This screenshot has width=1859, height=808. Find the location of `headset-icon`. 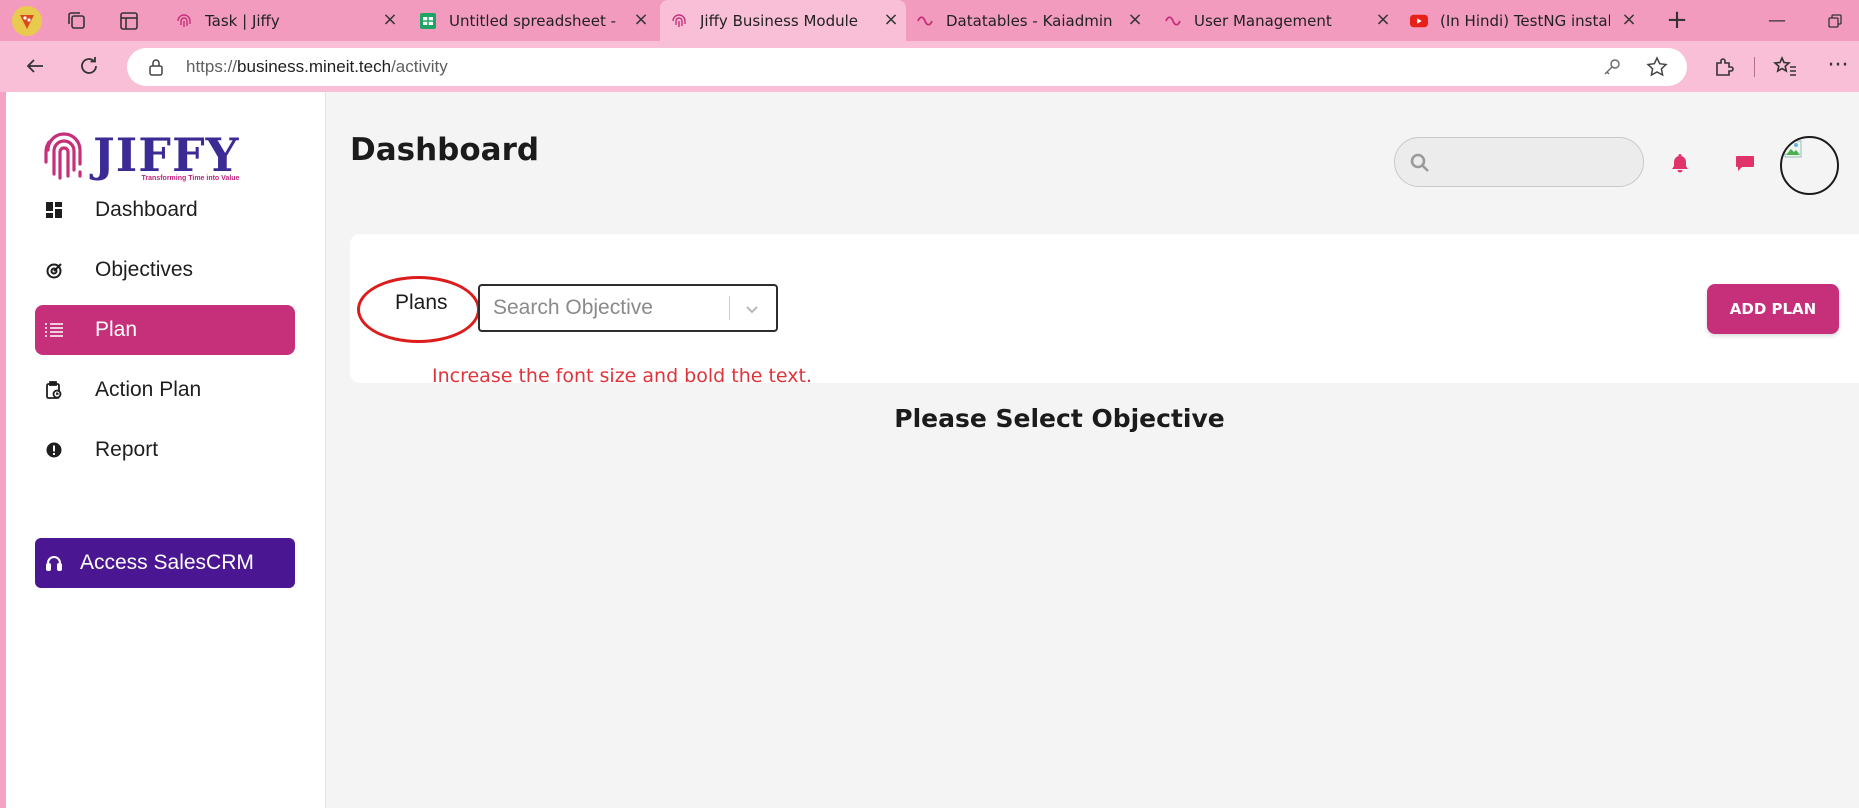

headset-icon is located at coordinates (54, 563).